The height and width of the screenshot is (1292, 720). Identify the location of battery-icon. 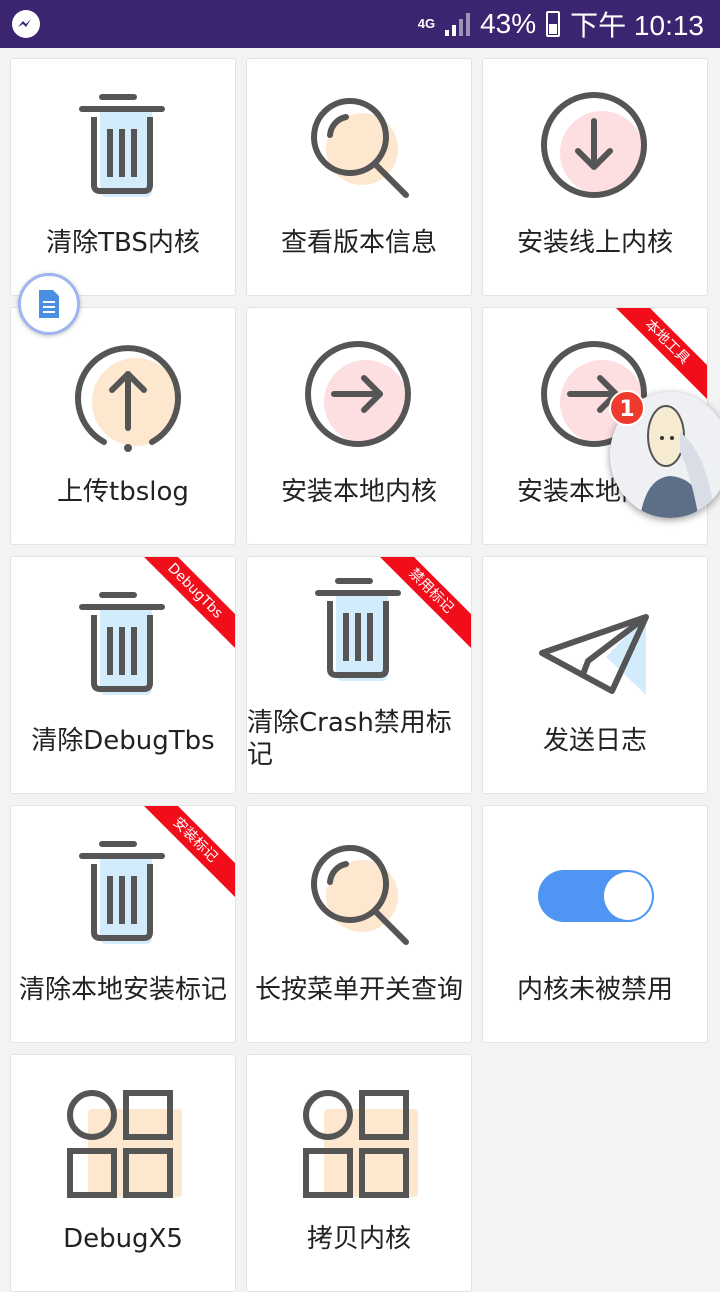
(553, 24).